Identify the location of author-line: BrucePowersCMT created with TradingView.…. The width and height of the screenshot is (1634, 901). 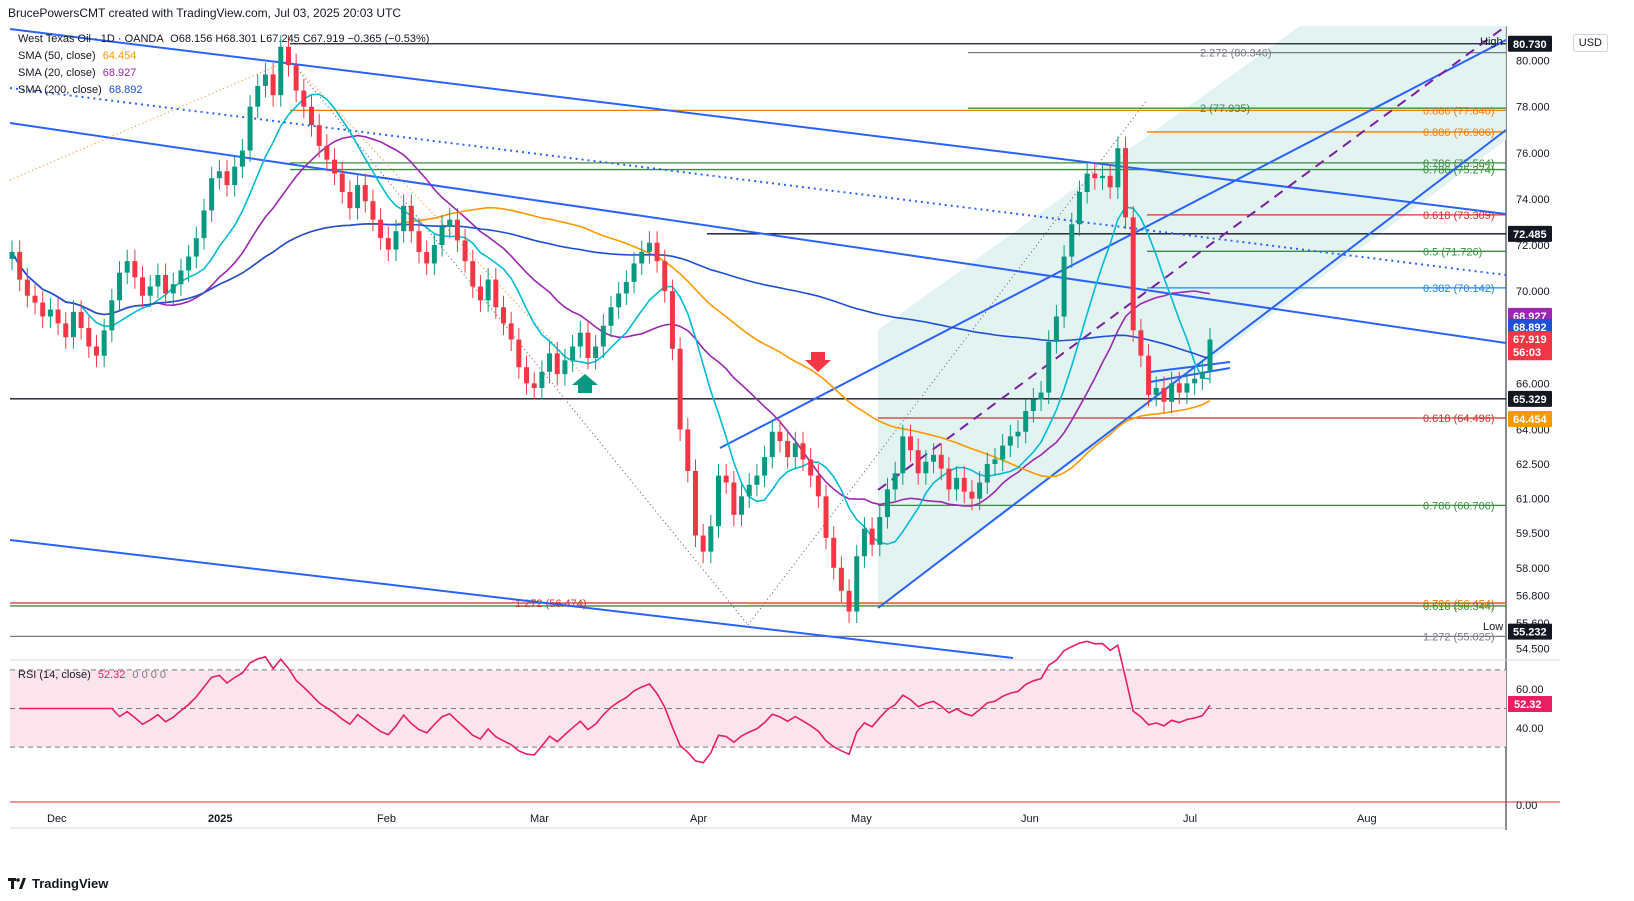
(205, 13).